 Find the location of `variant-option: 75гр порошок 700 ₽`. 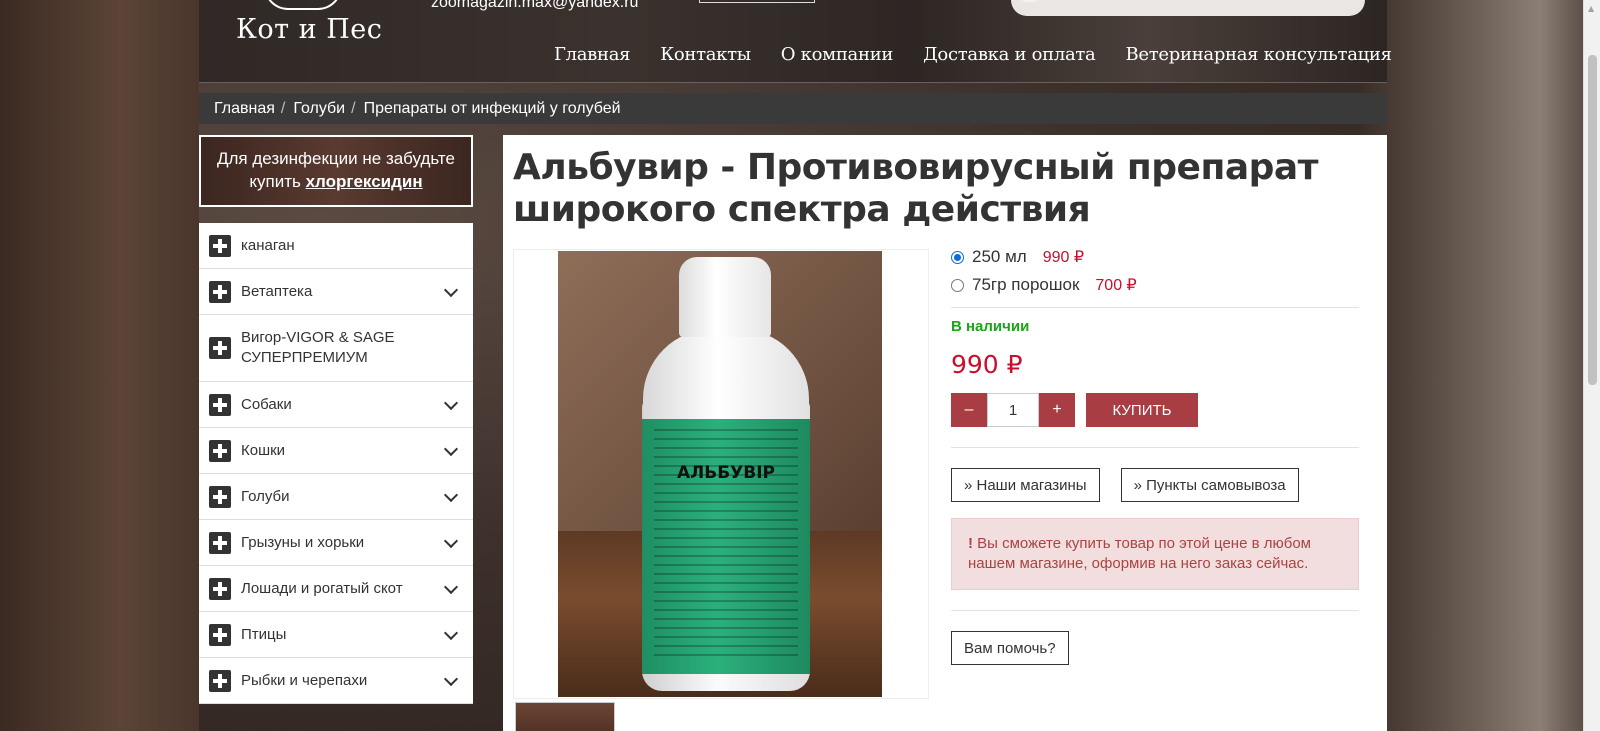

variant-option: 75гр порошок 700 ₽ is located at coordinates (1155, 285).